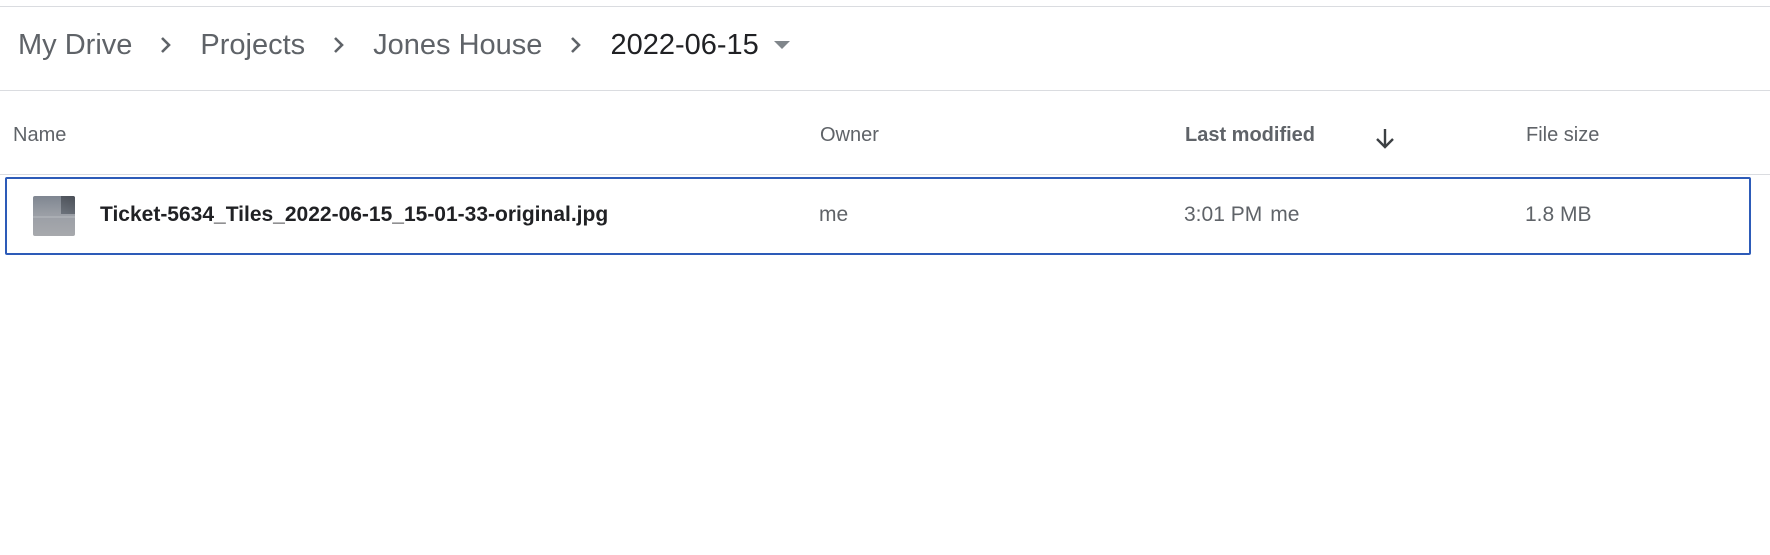 The width and height of the screenshot is (1770, 555). I want to click on top-divider, so click(885, 6).